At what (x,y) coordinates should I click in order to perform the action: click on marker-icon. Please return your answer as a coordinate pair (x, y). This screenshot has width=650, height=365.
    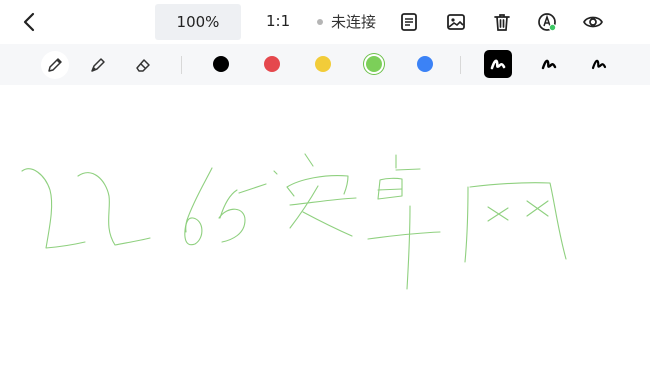
    Looking at the image, I should click on (98, 65).